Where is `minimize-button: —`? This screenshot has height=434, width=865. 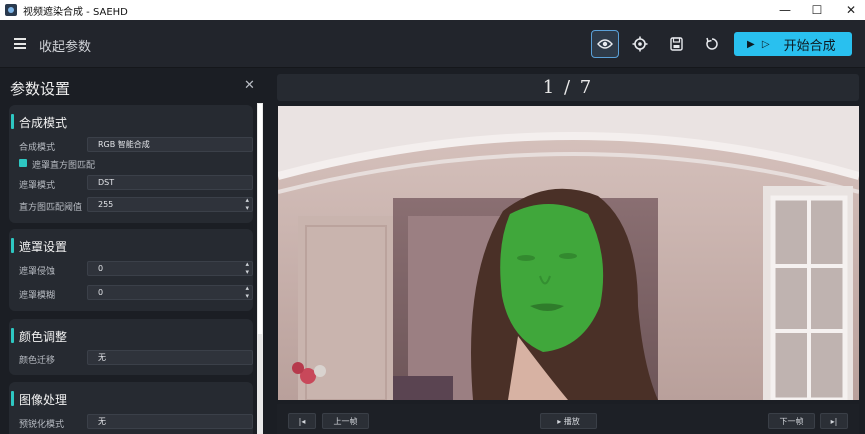
minimize-button: — is located at coordinates (785, 10).